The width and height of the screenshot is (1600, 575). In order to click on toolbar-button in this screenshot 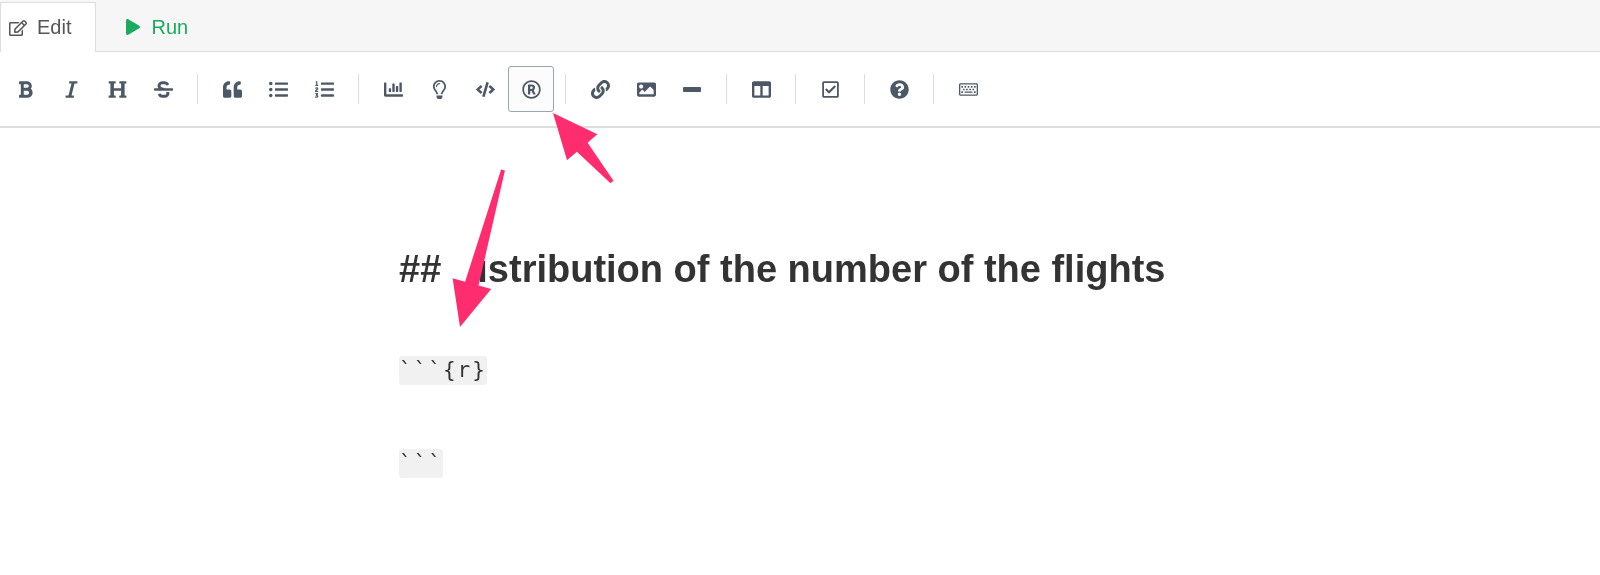, I will do `click(531, 89)`.